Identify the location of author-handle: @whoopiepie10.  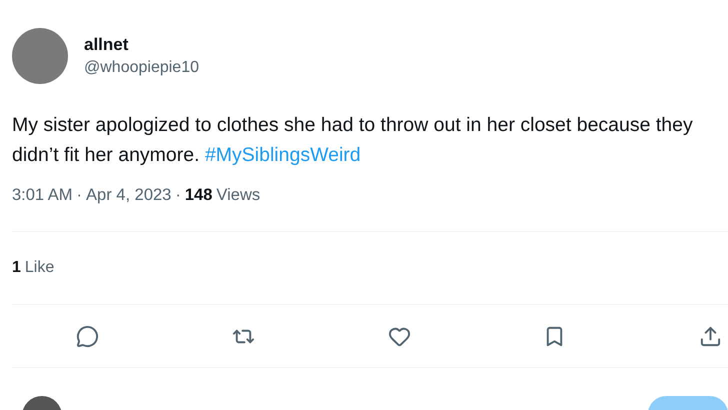
(141, 68).